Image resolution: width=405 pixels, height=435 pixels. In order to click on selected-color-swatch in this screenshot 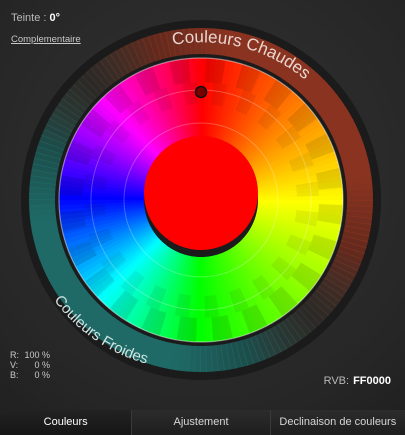, I will do `click(201, 193)`.